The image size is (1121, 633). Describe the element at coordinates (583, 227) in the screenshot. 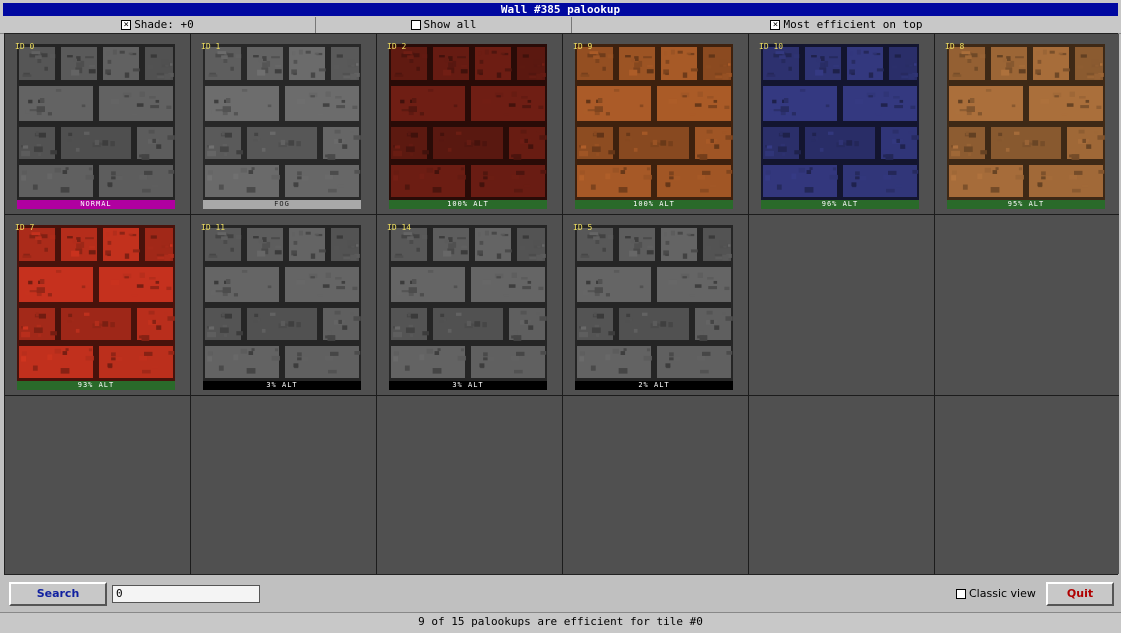

I see `palookup-id: ID 5` at that location.